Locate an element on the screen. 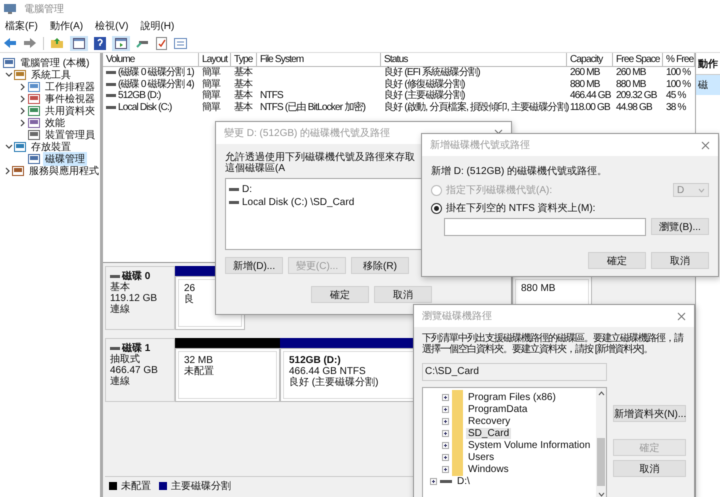  dialog-title: 瀏覽磁碟機路徑 is located at coordinates (457, 316).